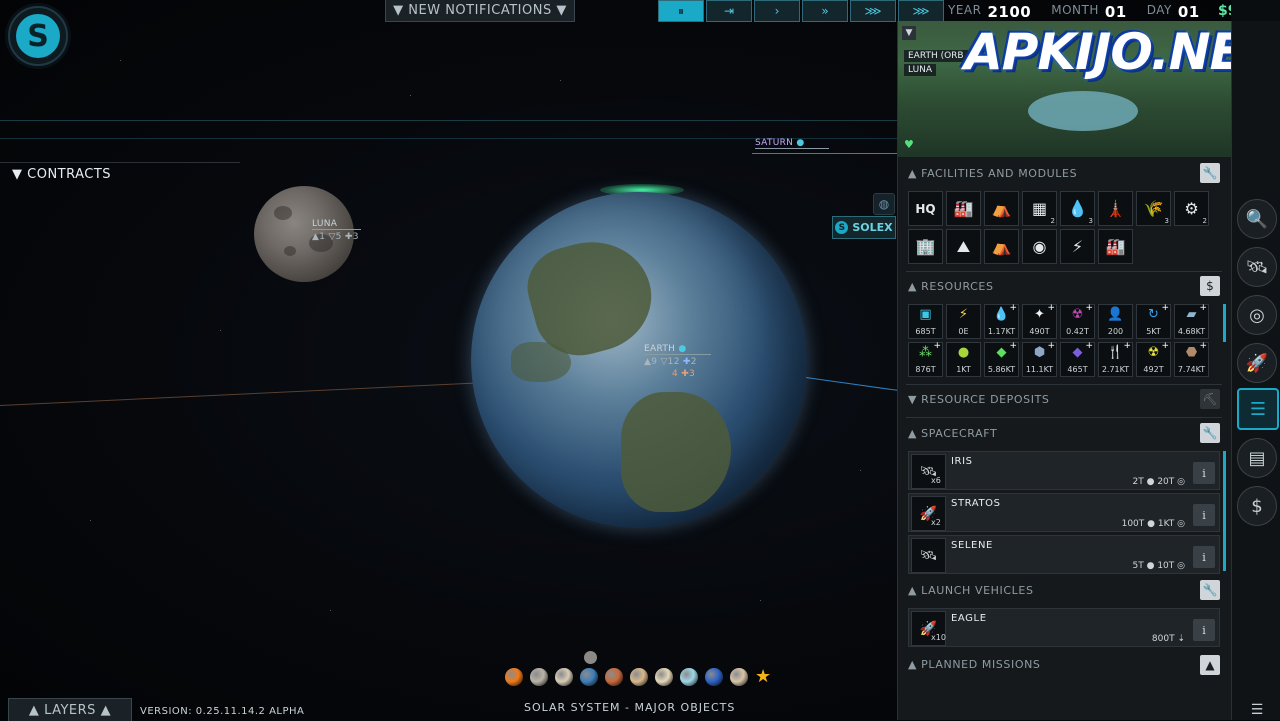  Describe the element at coordinates (792, 143) in the screenshot. I see `saturn-tag: SATURN ●` at that location.